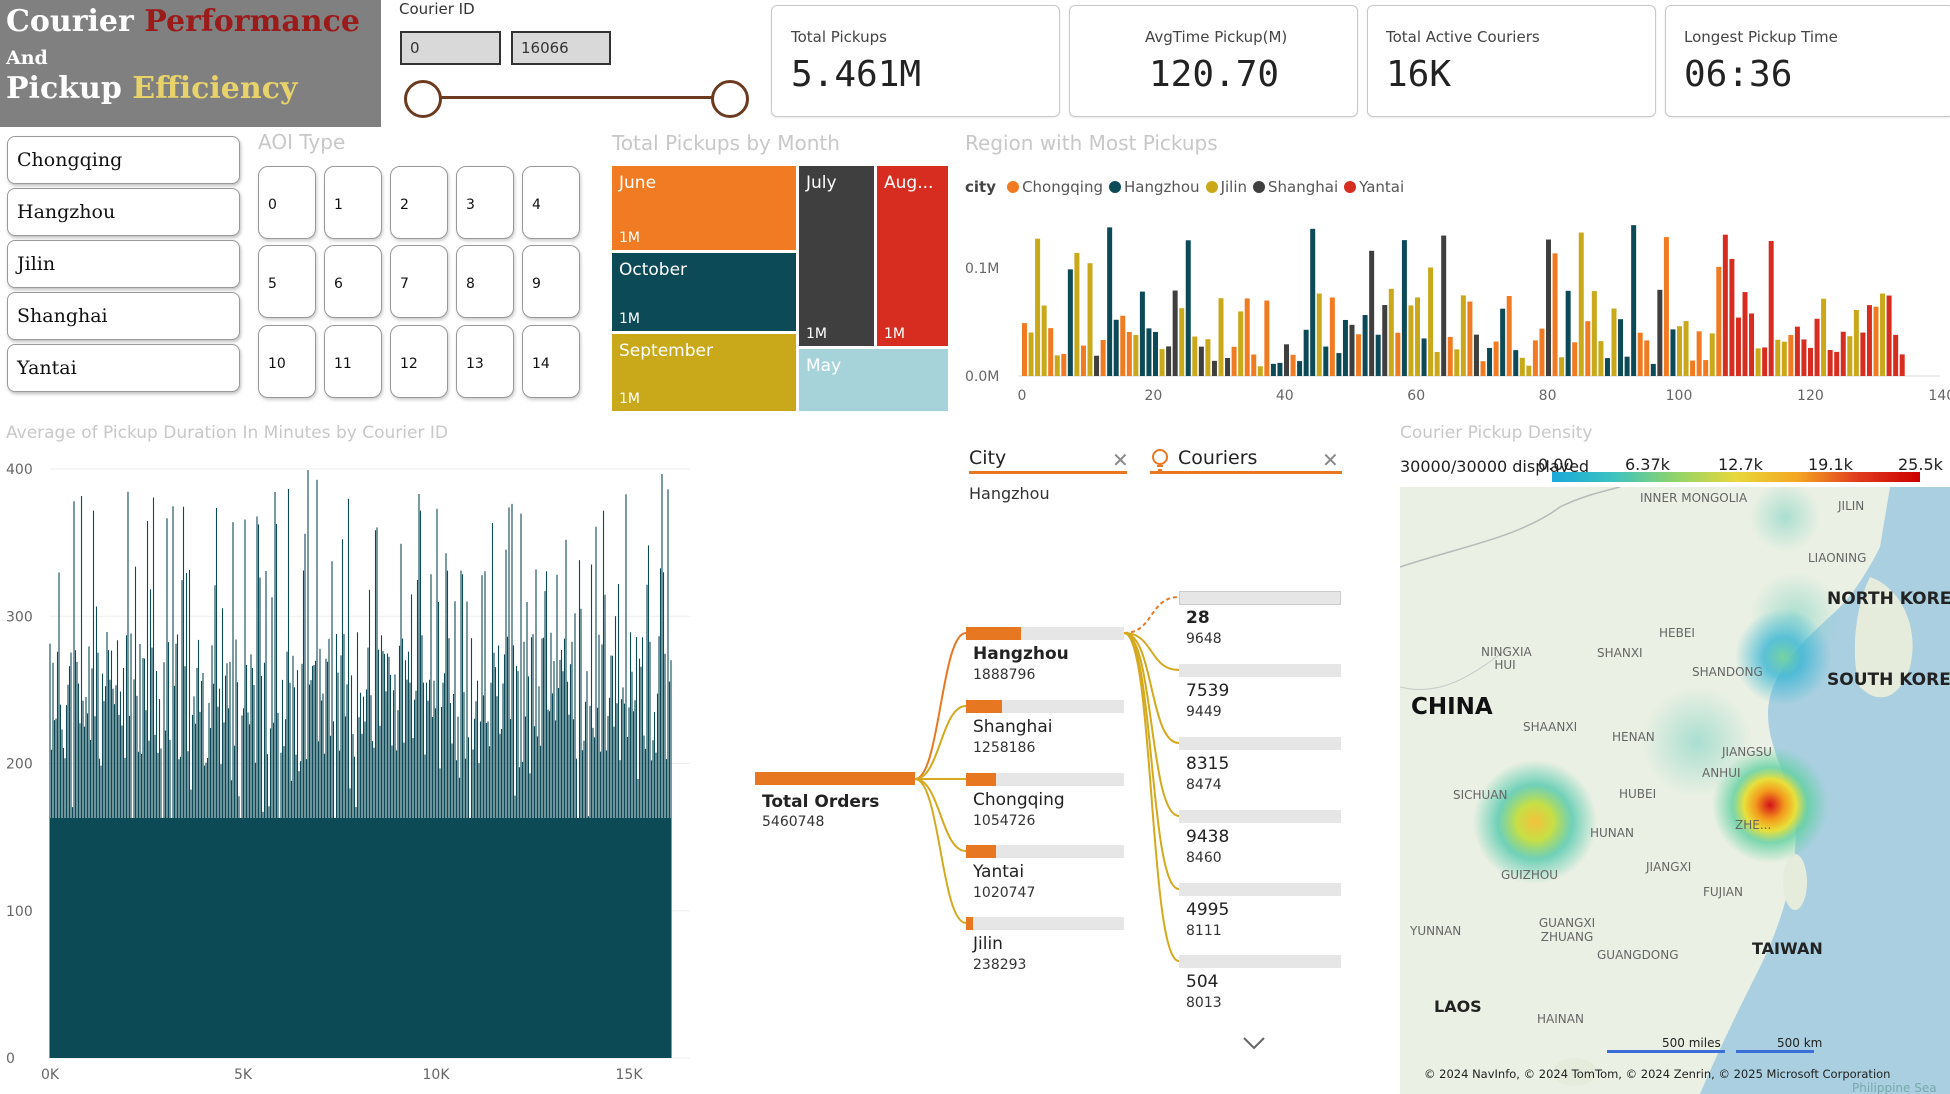  Describe the element at coordinates (123, 368) in the screenshot. I see `city-slicer-yantai: Yantai` at that location.